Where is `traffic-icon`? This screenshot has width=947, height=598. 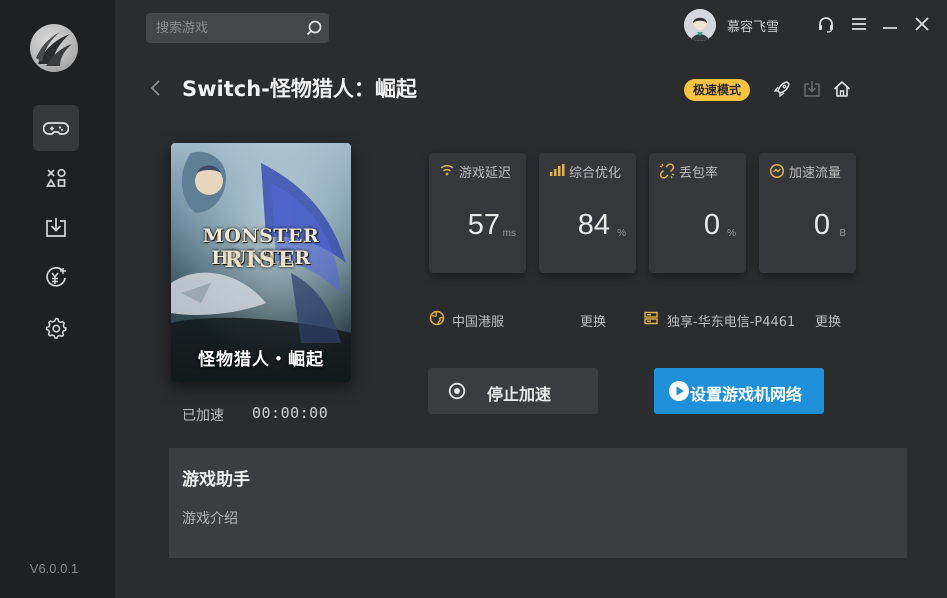 traffic-icon is located at coordinates (777, 171).